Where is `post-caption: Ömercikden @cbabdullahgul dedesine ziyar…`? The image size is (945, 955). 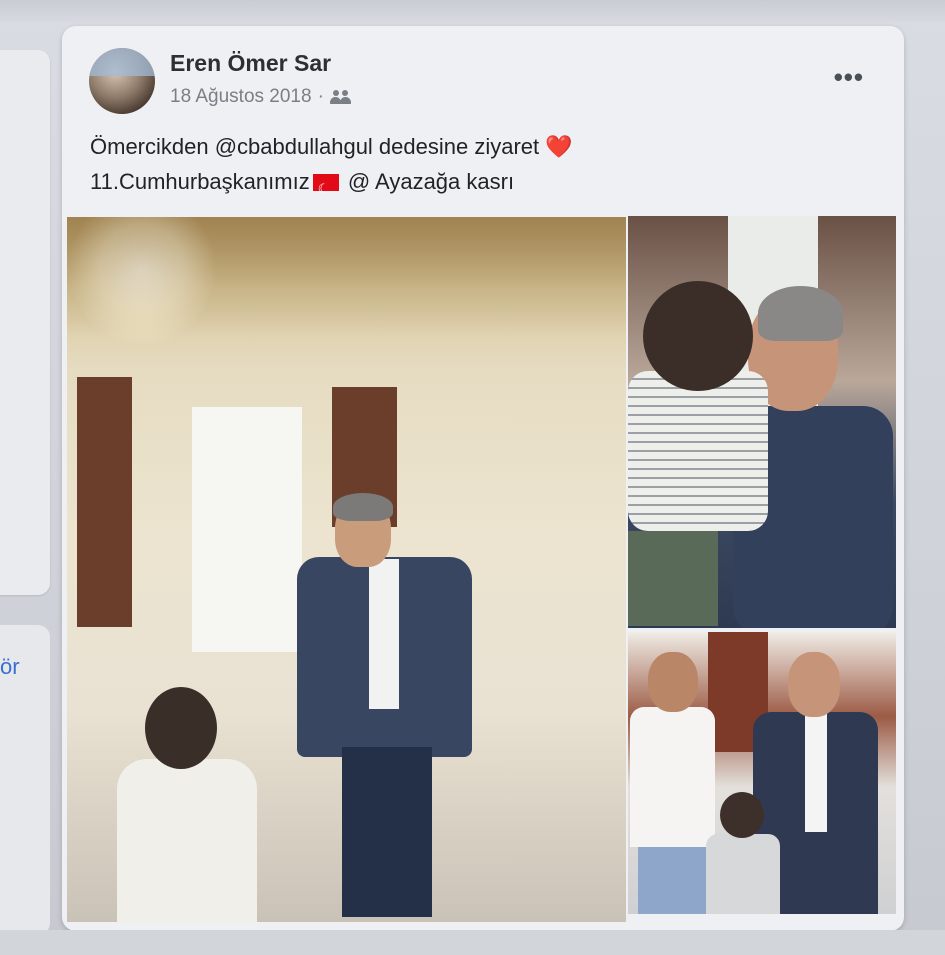
post-caption: Ömercikden @cbabdullahgul dedesine ziyar… is located at coordinates (470, 167).